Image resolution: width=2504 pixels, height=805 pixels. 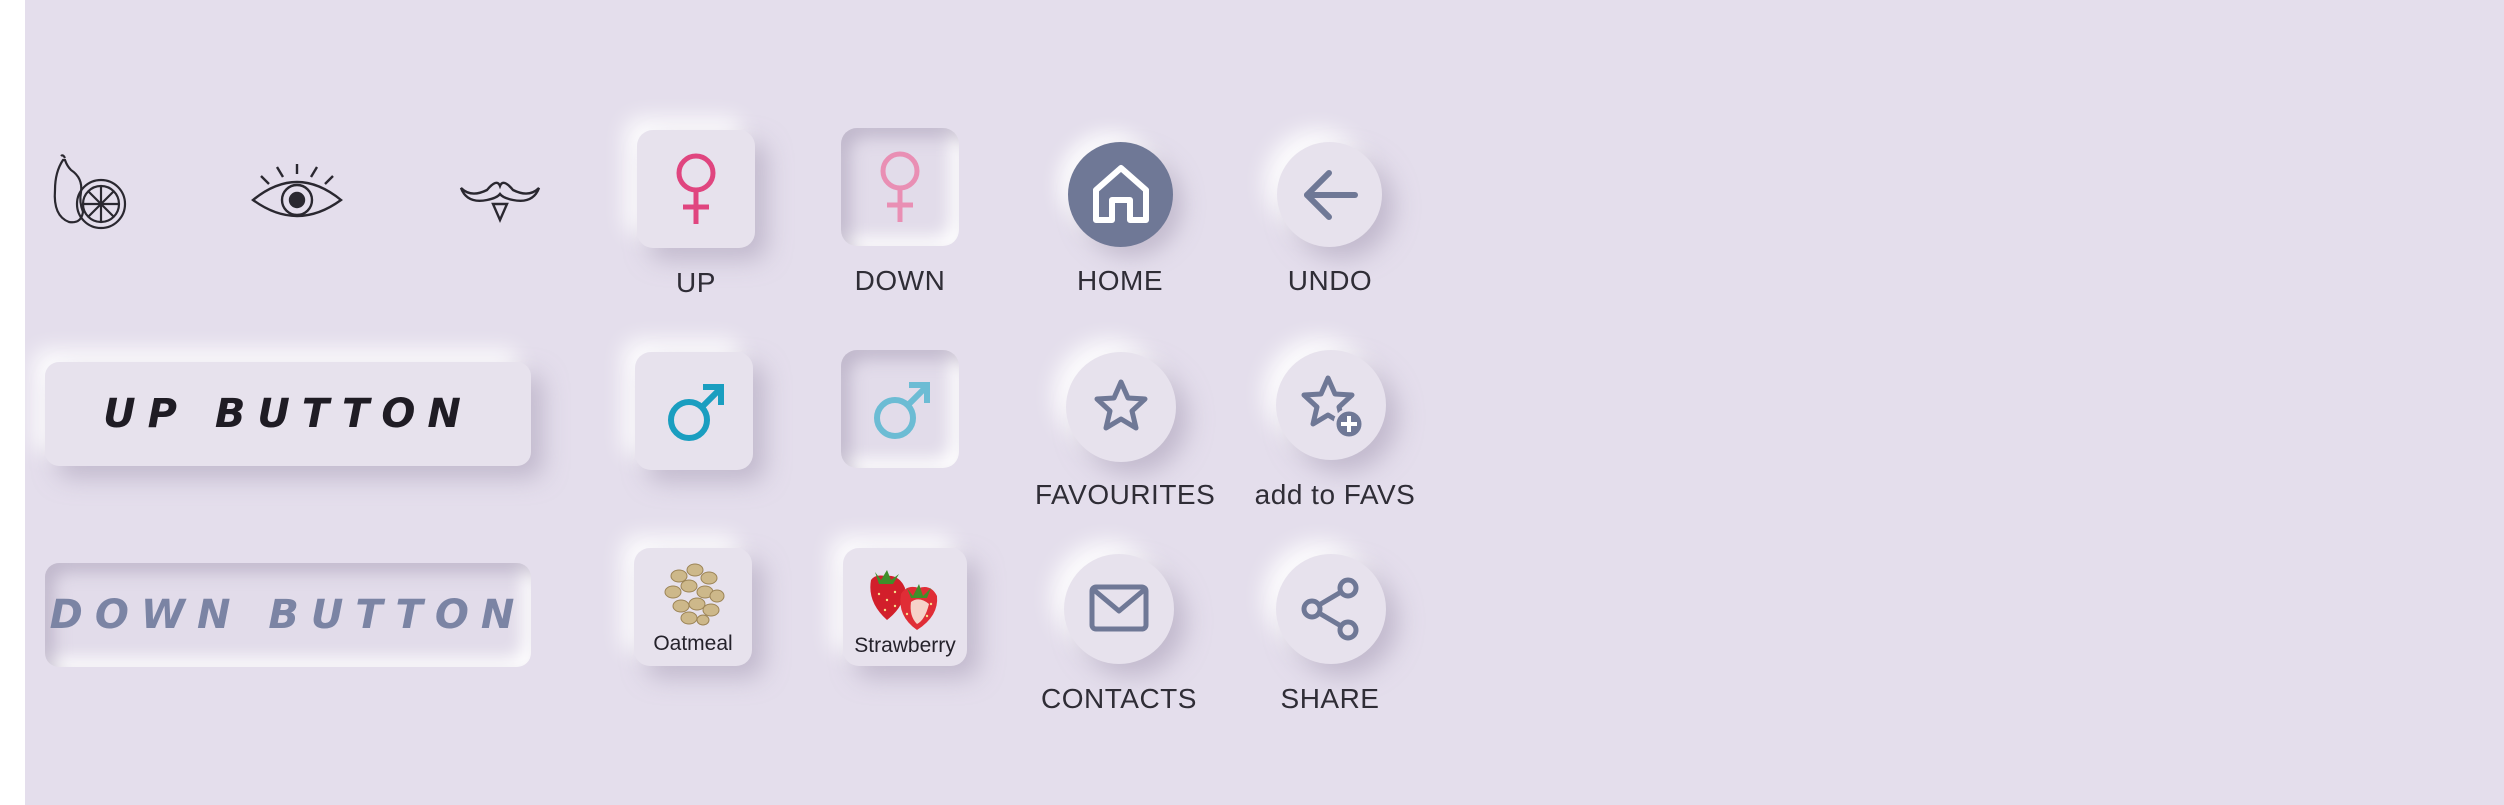 I want to click on strawberry-image, so click(x=905, y=595).